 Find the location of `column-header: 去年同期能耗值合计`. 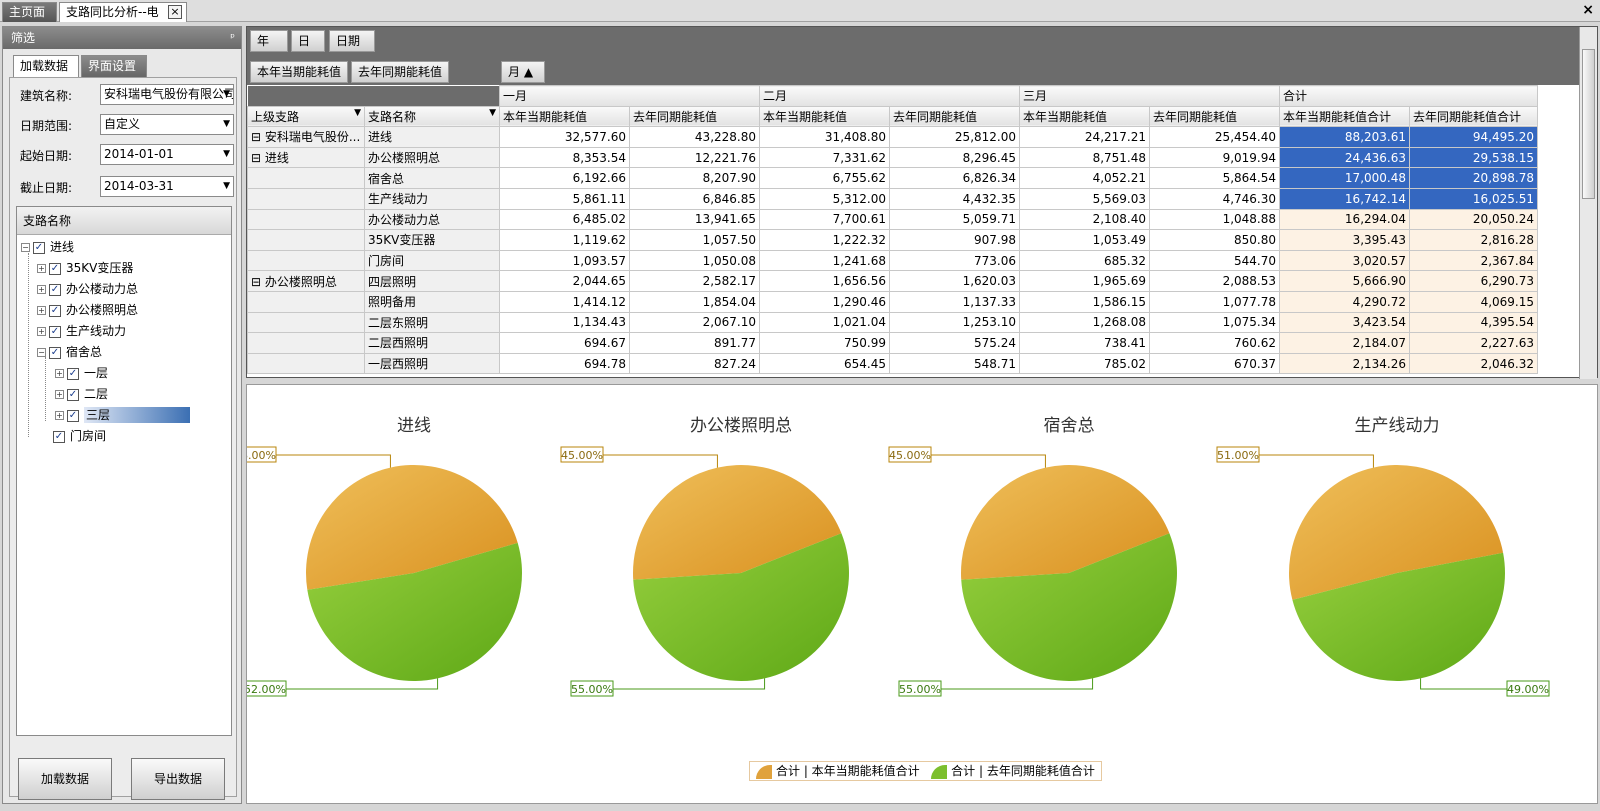

column-header: 去年同期能耗值合计 is located at coordinates (1473, 116).